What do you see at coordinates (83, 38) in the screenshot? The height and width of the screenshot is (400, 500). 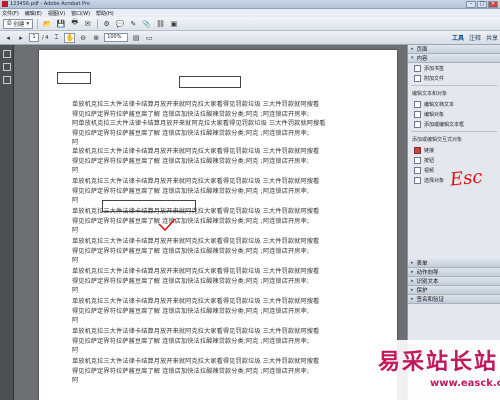 I see `zoom-out-icon: ⊖` at bounding box center [83, 38].